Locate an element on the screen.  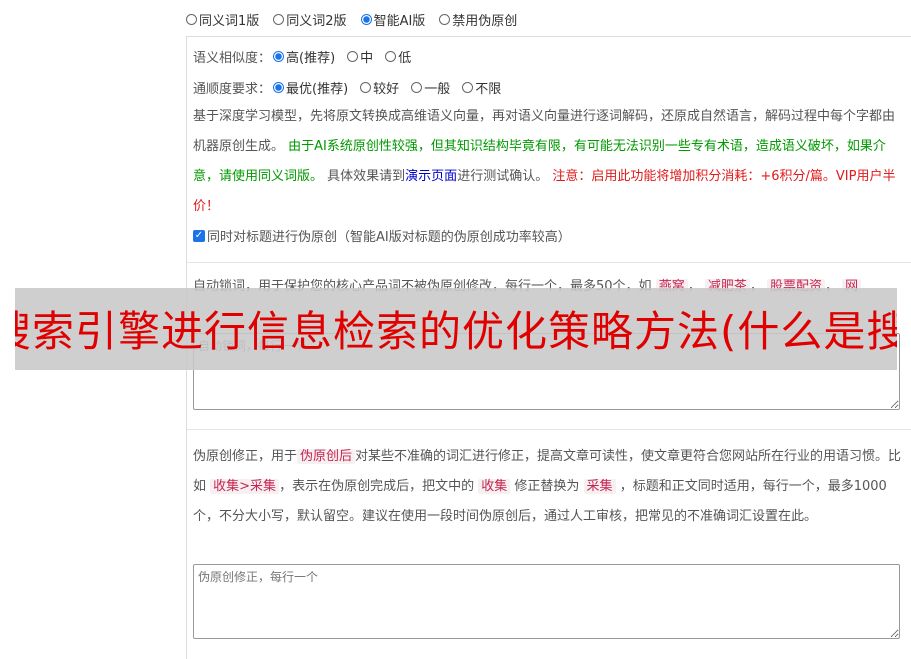
option-label: 中 is located at coordinates (367, 58).